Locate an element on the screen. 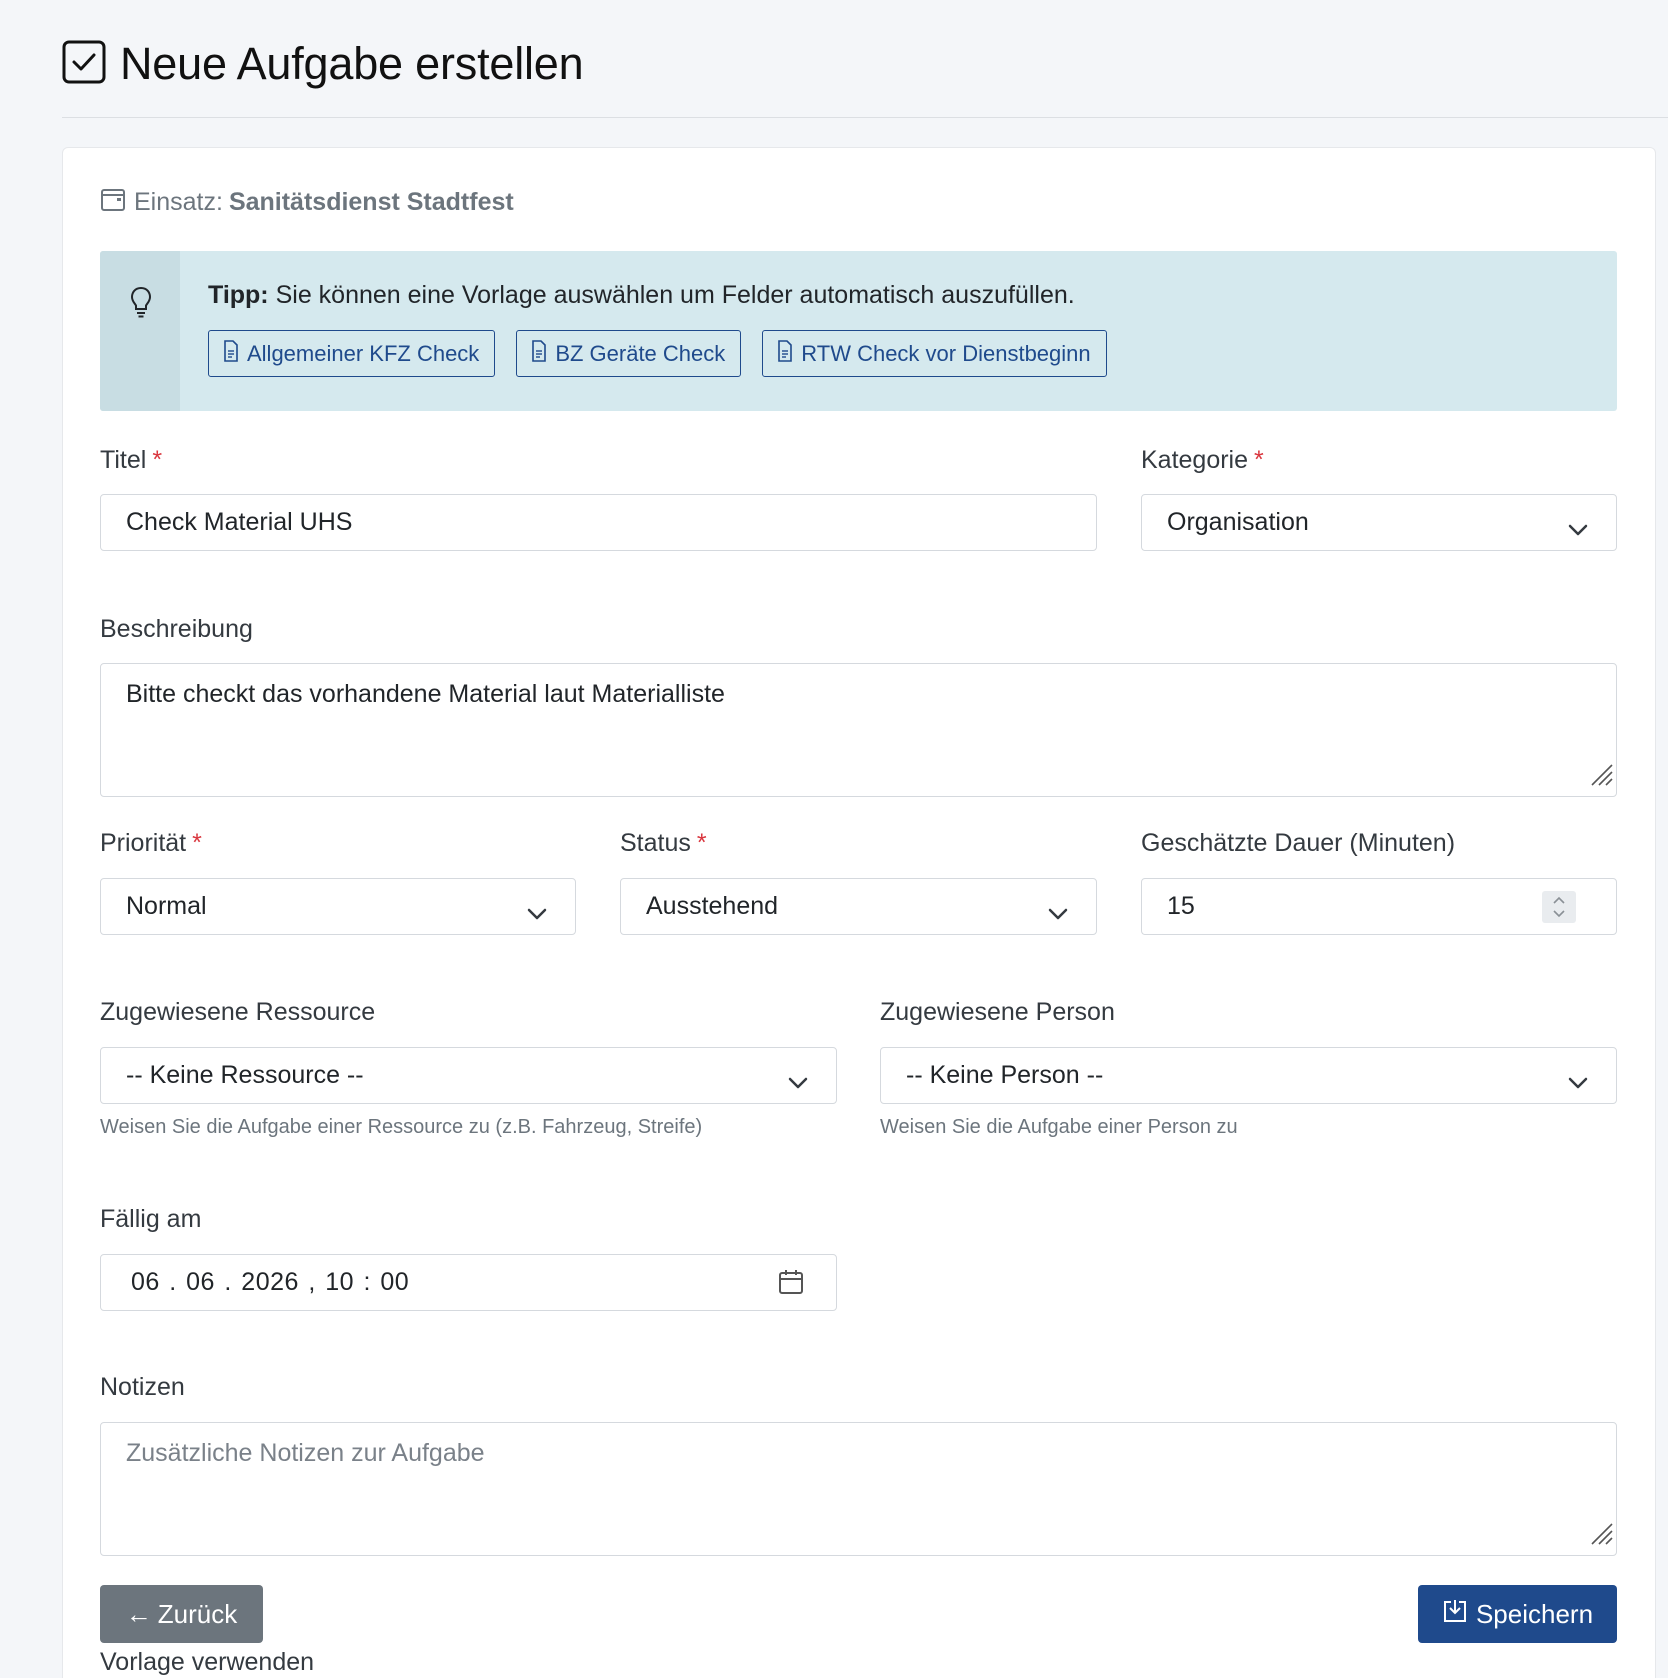 This screenshot has width=1668, height=1678. prioritaet-select: Normal is located at coordinates (338, 906).